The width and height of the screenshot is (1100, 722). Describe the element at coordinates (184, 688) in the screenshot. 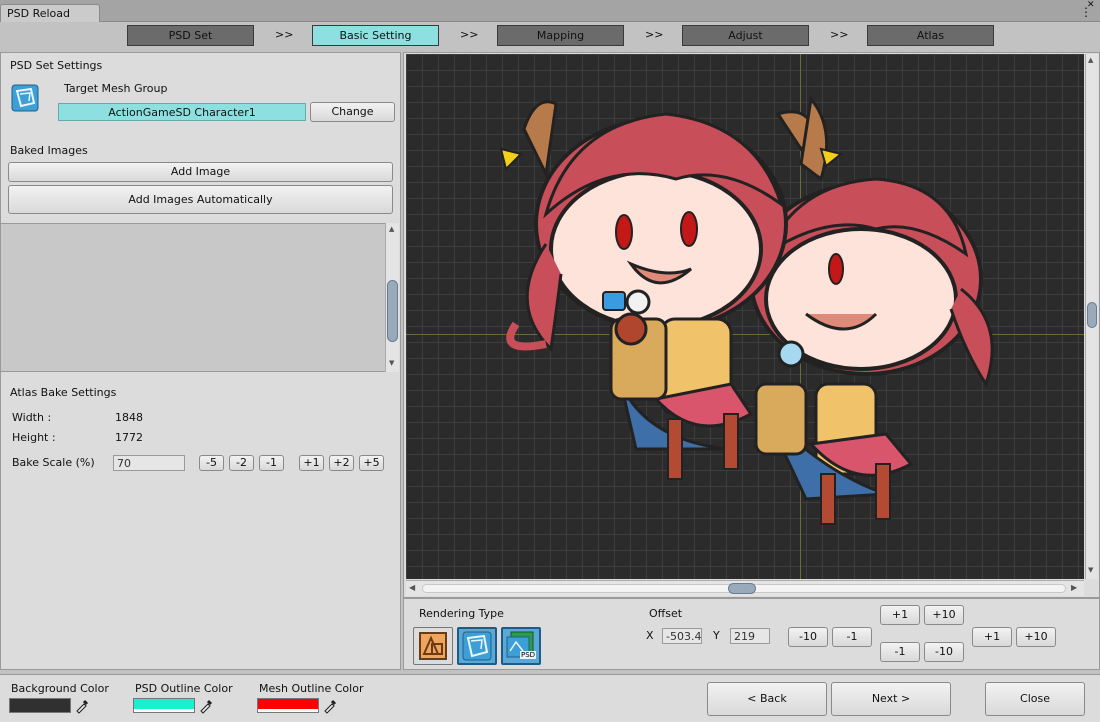

I see `psd-outline-color-label: PSD Outline Color` at that location.